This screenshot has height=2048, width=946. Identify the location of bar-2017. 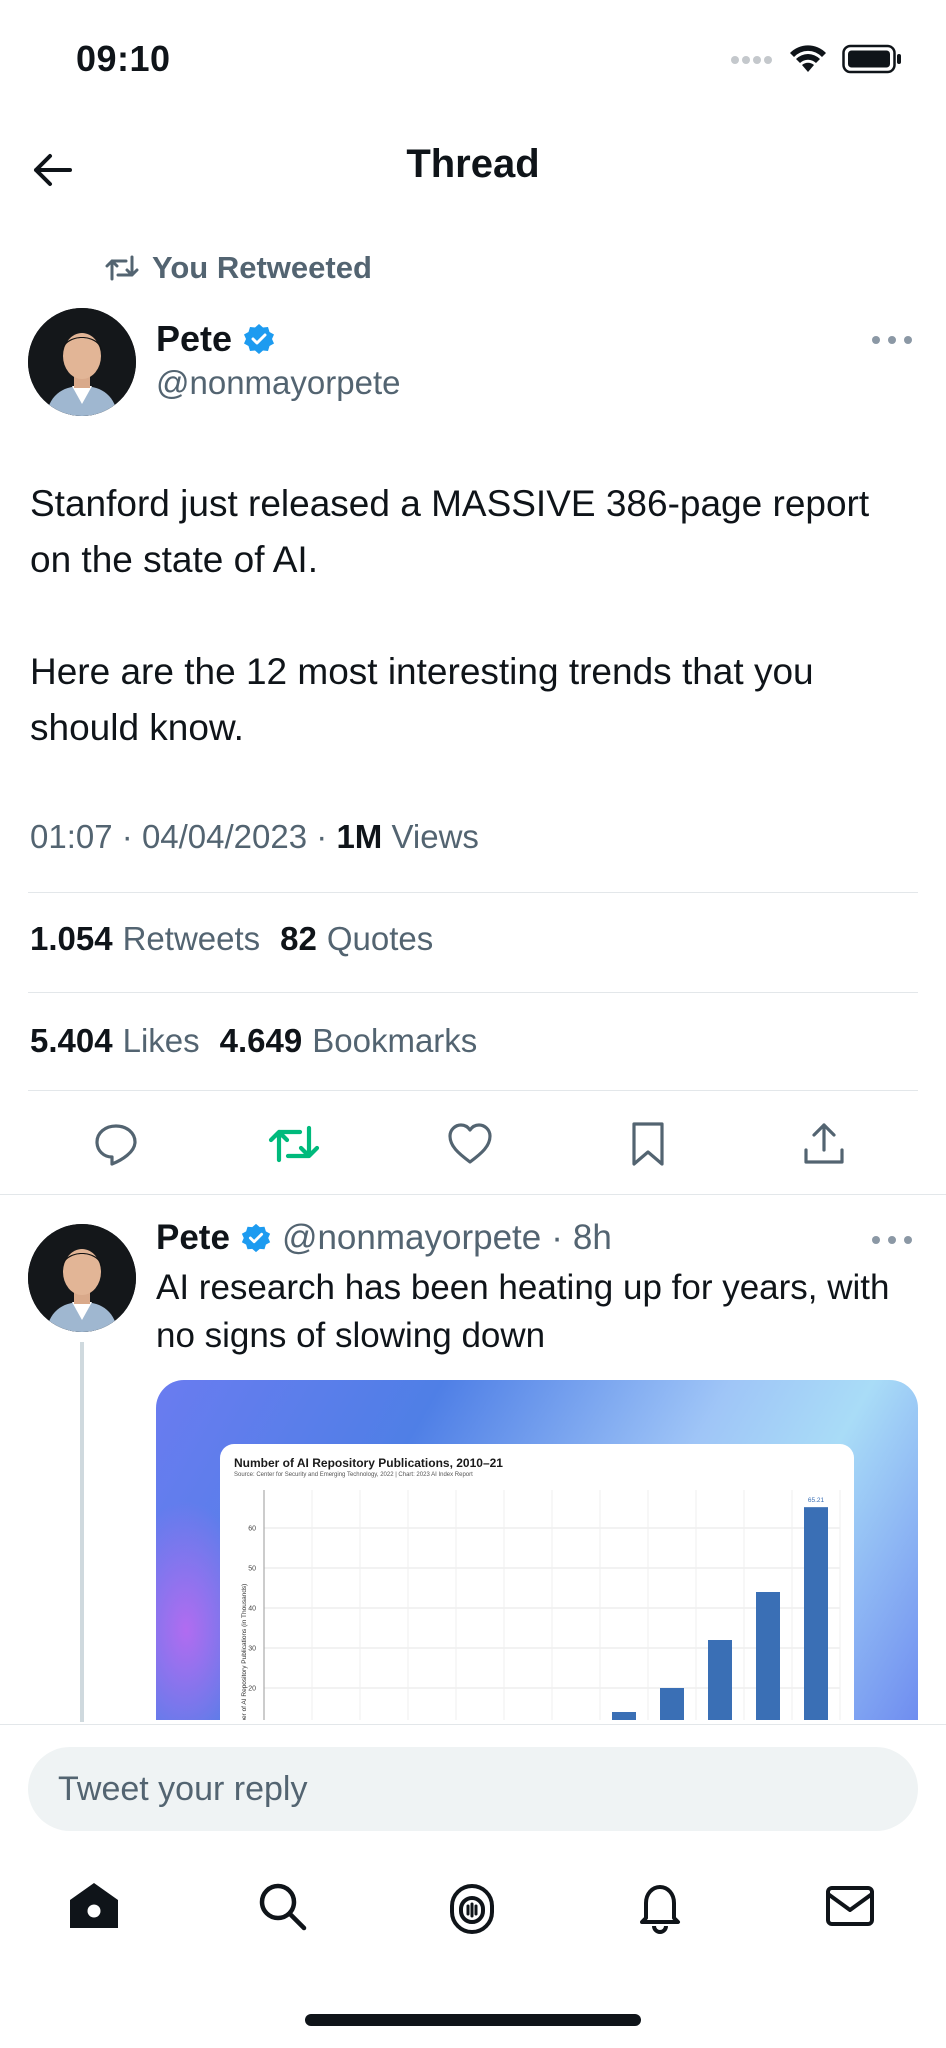
(624, 1716).